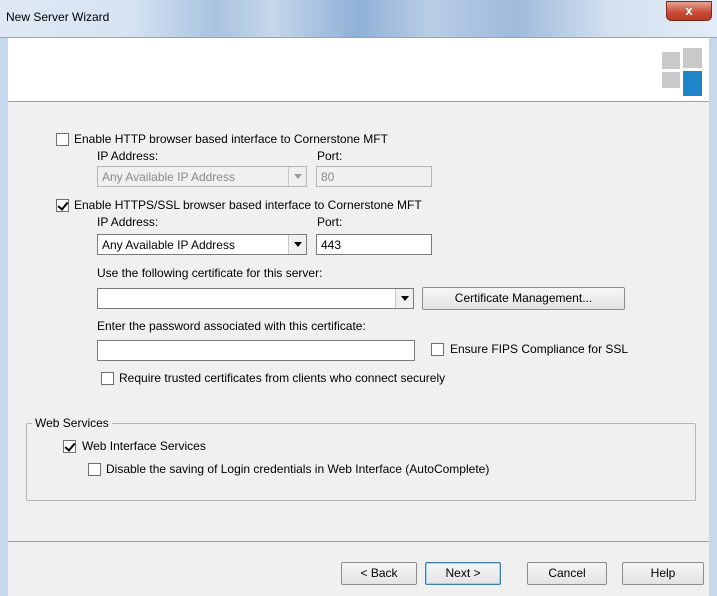 This screenshot has height=596, width=717. What do you see at coordinates (144, 446) in the screenshot?
I see `web-interface-services-label: Web Interface Services` at bounding box center [144, 446].